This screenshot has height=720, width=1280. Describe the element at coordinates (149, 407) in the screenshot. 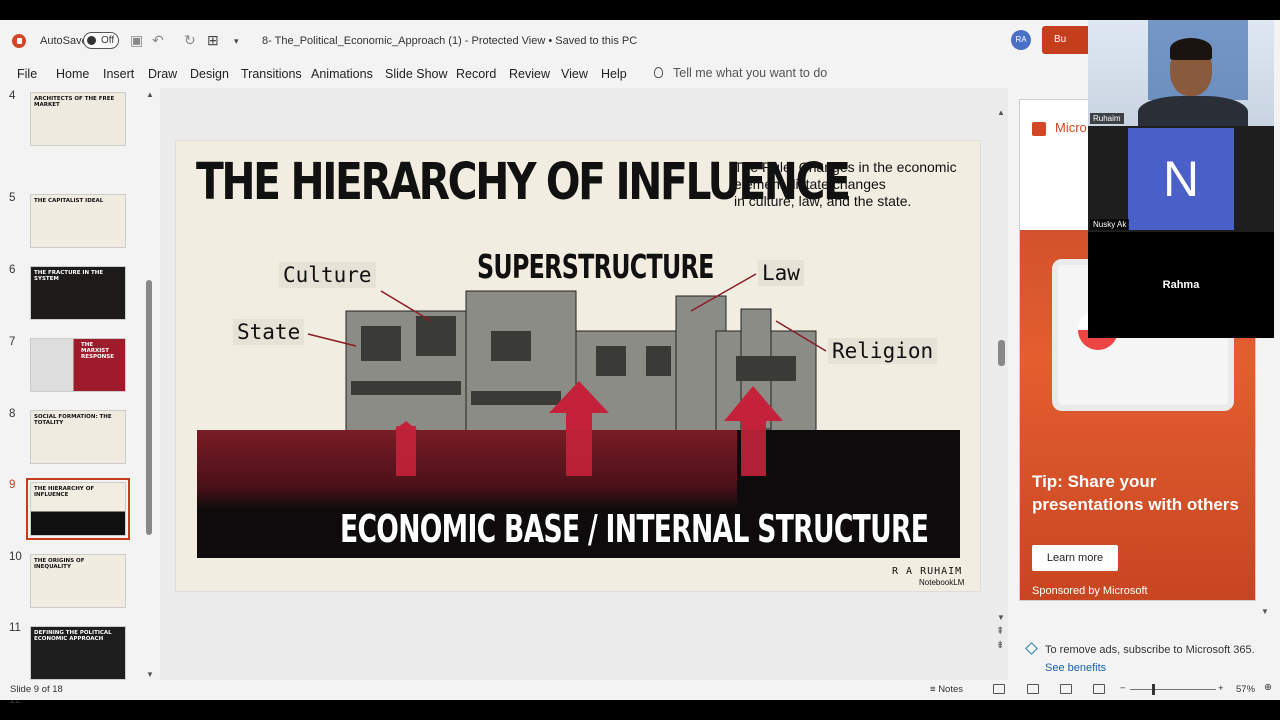

I see `thumbnail-scrollbar` at that location.